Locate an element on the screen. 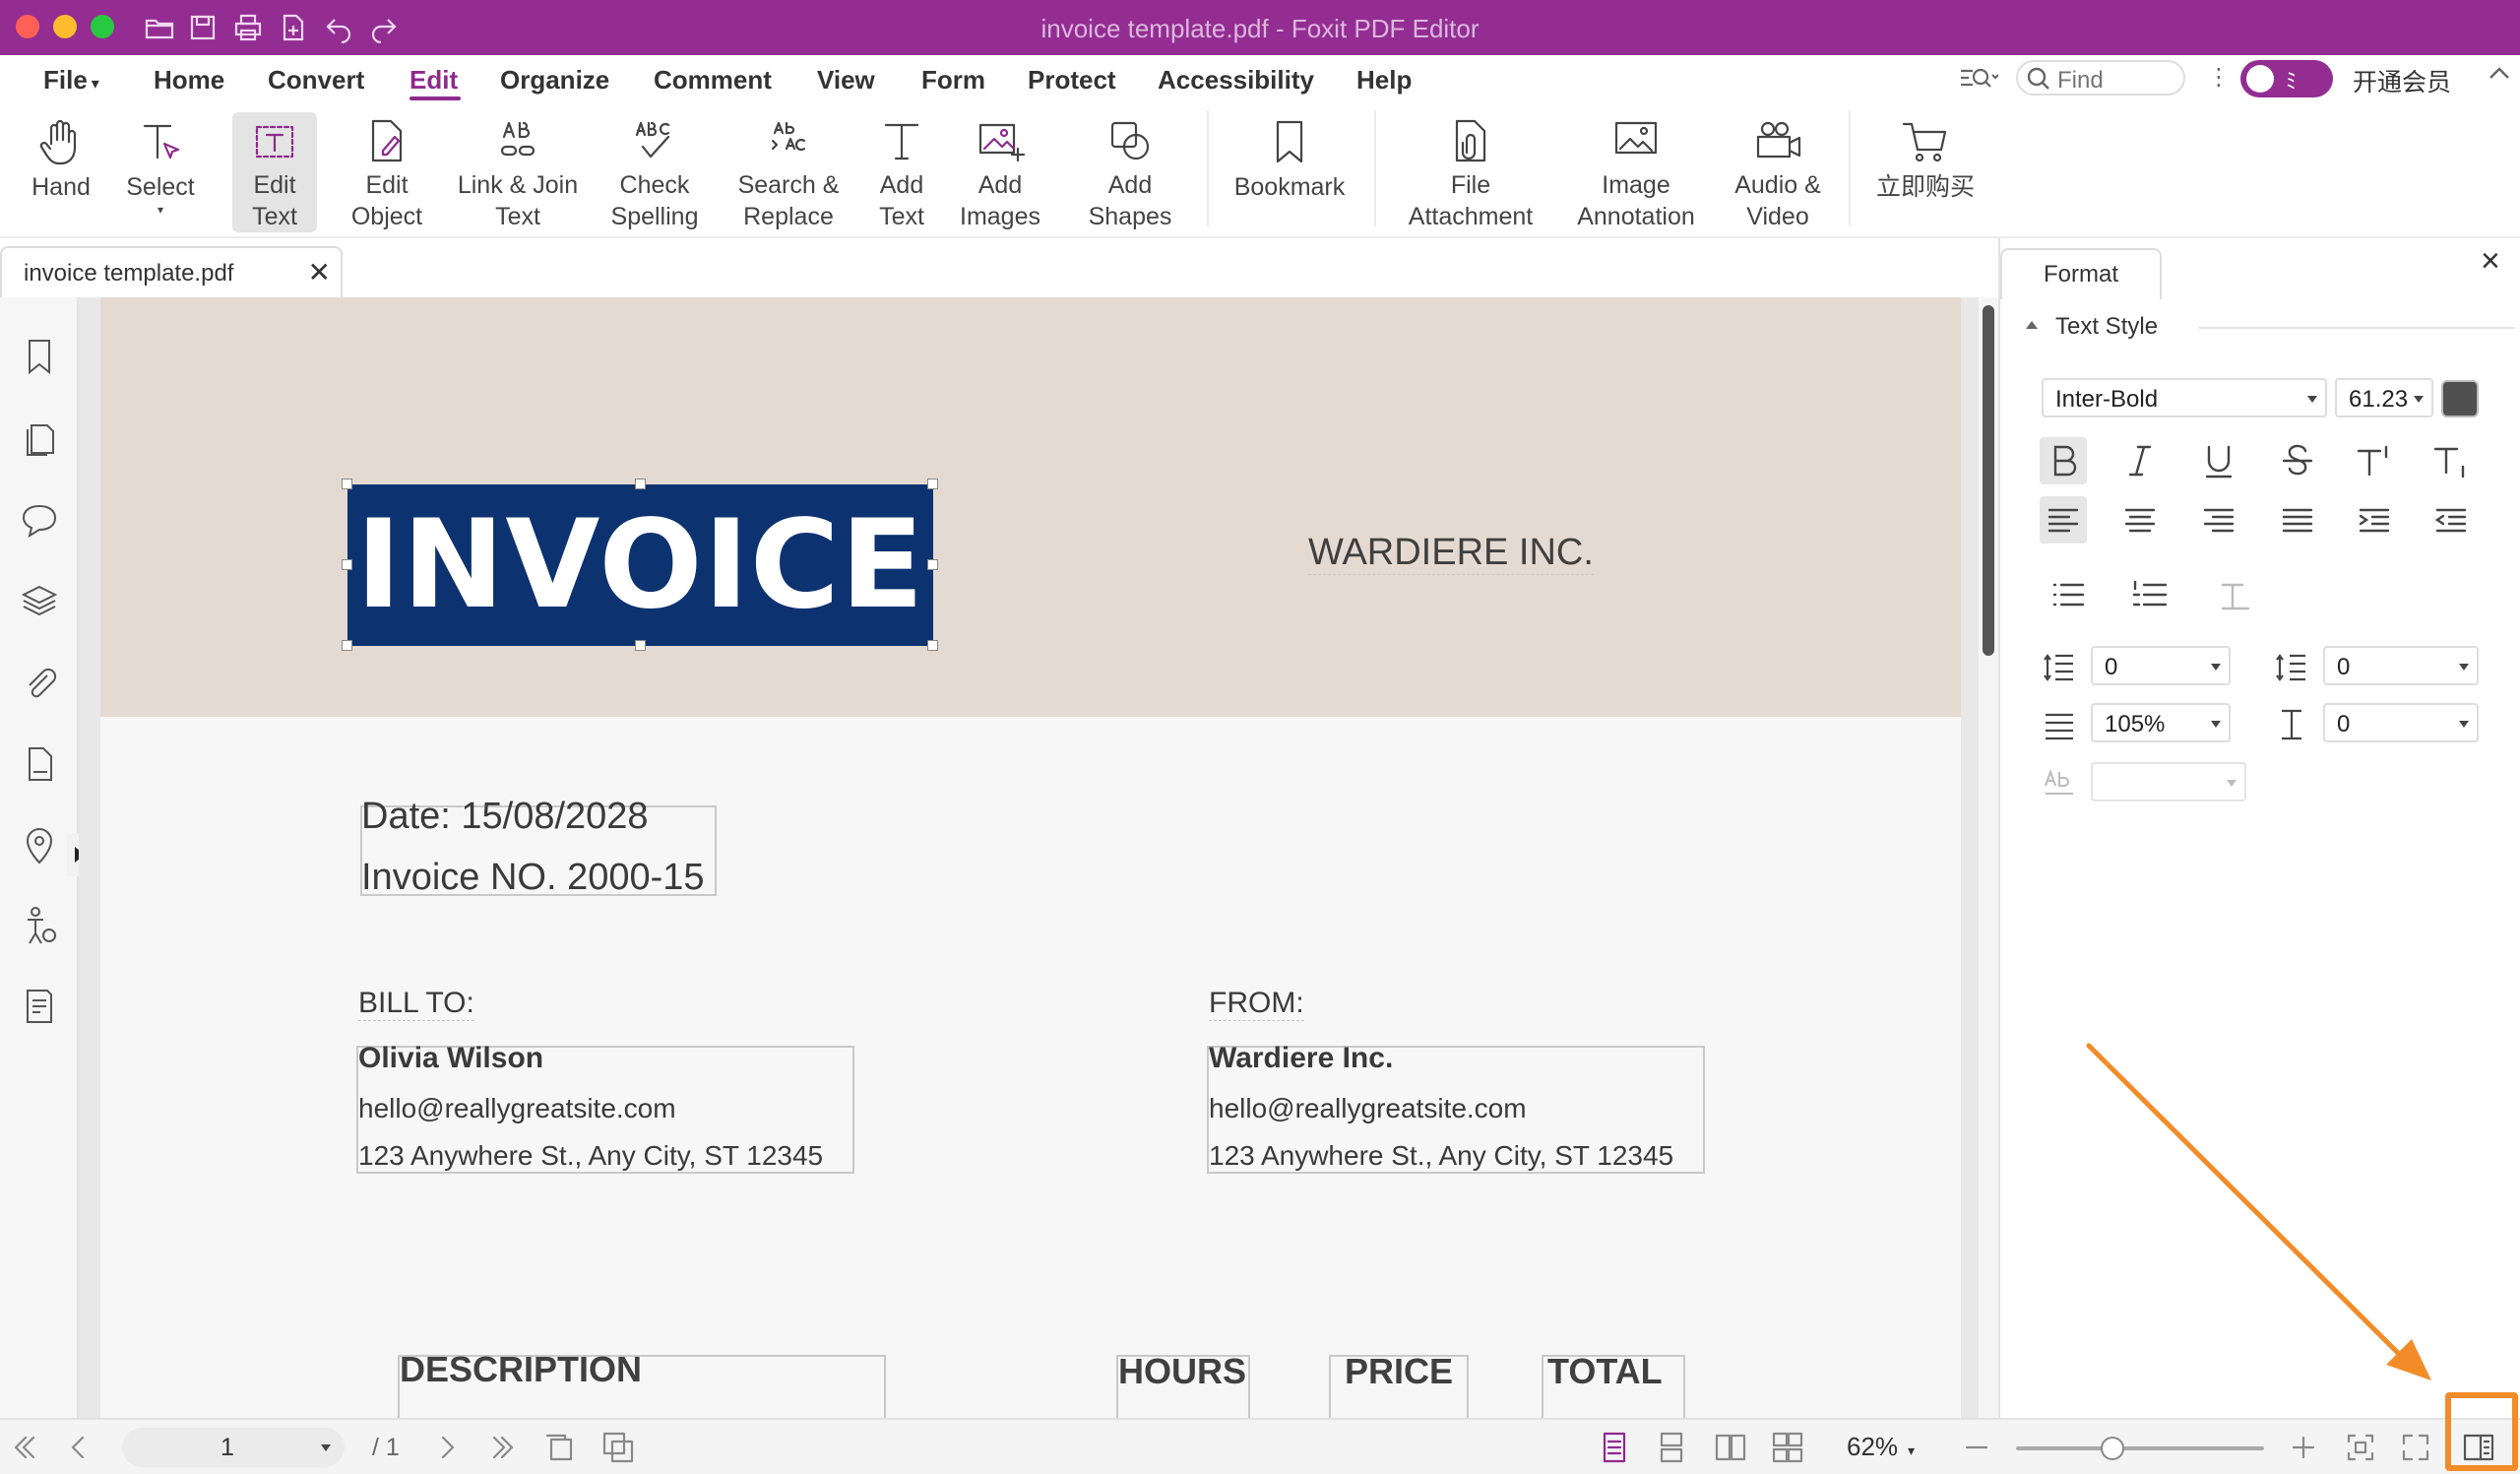 The height and width of the screenshot is (1474, 2520). location-panel-icon is located at coordinates (39, 845).